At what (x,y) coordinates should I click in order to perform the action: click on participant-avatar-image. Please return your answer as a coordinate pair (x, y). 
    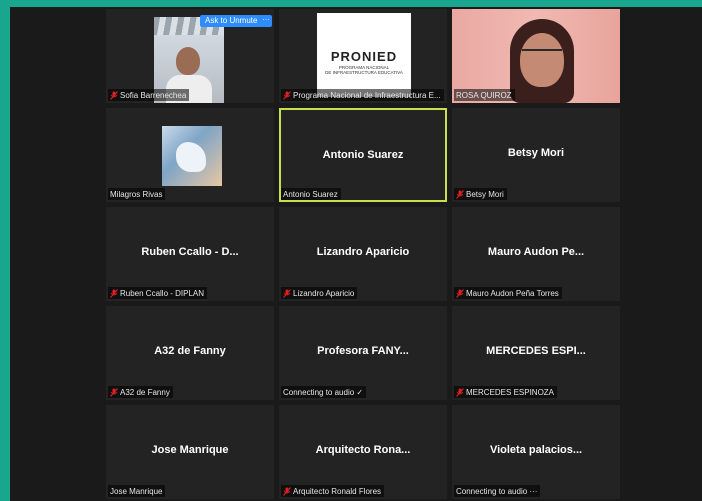
    Looking at the image, I should click on (192, 156).